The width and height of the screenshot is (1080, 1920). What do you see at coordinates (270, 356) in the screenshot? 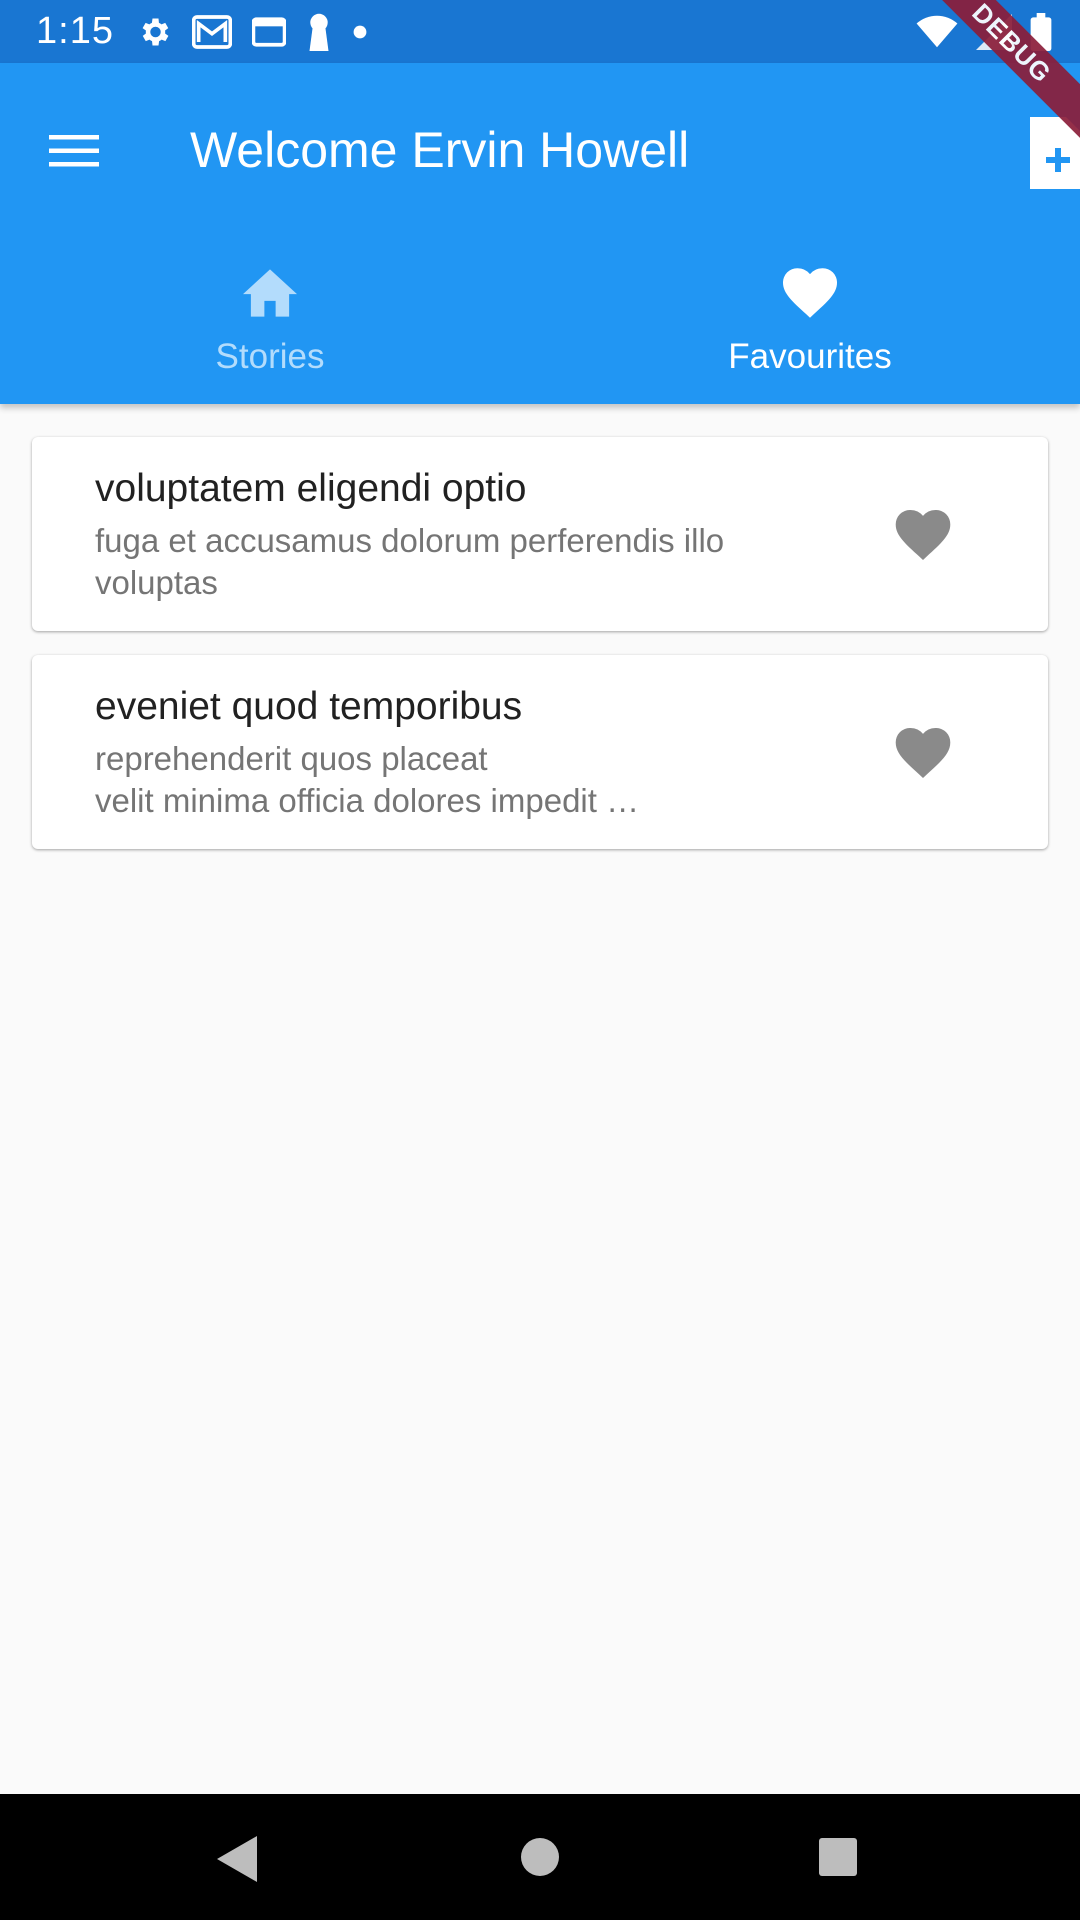
I see `tab-stories-label: Stories` at bounding box center [270, 356].